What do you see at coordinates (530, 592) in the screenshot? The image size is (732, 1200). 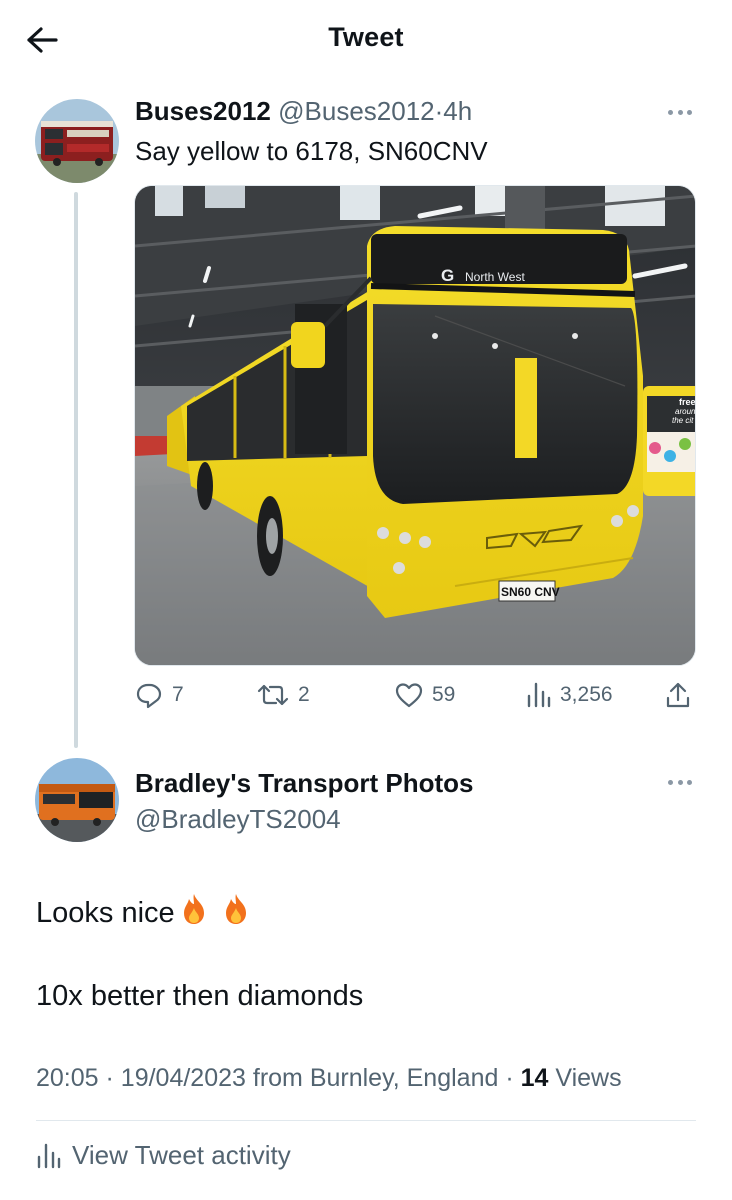 I see `svg-text: SN60 CNV` at bounding box center [530, 592].